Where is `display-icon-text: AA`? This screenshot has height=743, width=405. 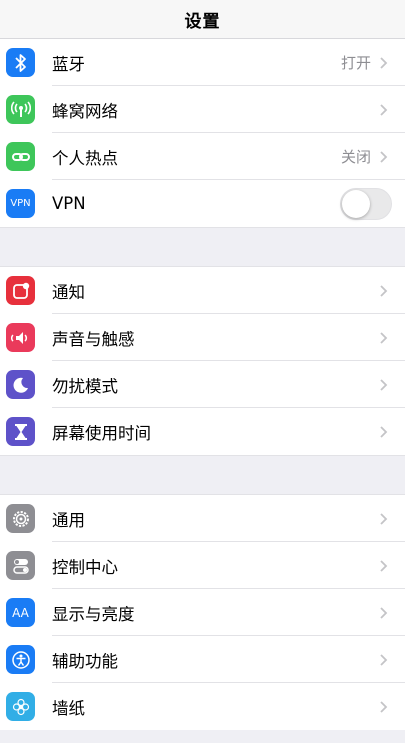 display-icon-text: AA is located at coordinates (20, 612).